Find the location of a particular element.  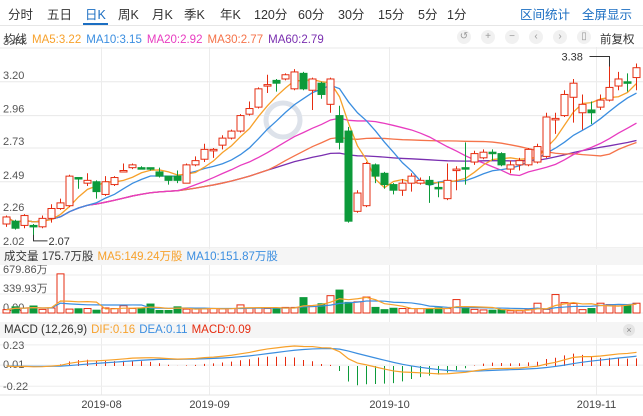

low-price-label: 2.07 is located at coordinates (59, 242).